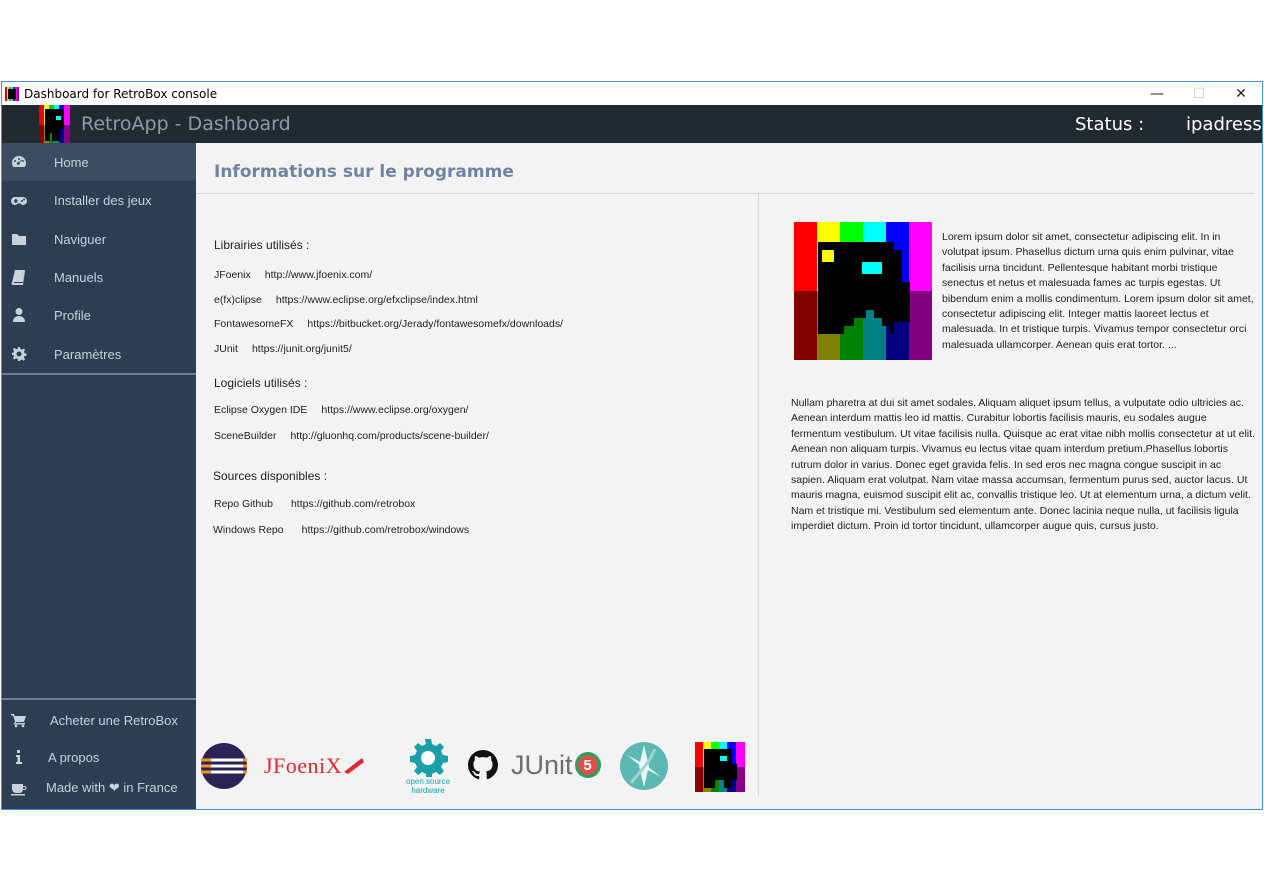  Describe the element at coordinates (632, 93) in the screenshot. I see `window-titlebar: Dashboard for RetroBox console — ☐ ✕` at that location.